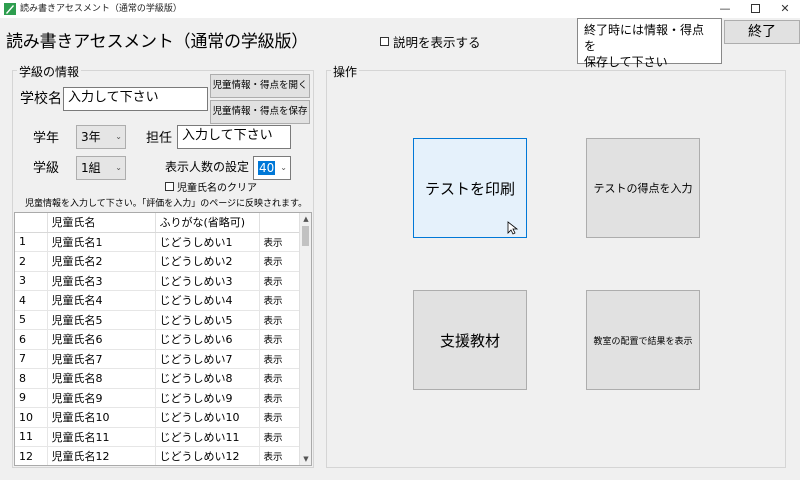  Describe the element at coordinates (157, 42) in the screenshot. I see `page-title: 読み書きアセスメント（通常の学級版）` at that location.